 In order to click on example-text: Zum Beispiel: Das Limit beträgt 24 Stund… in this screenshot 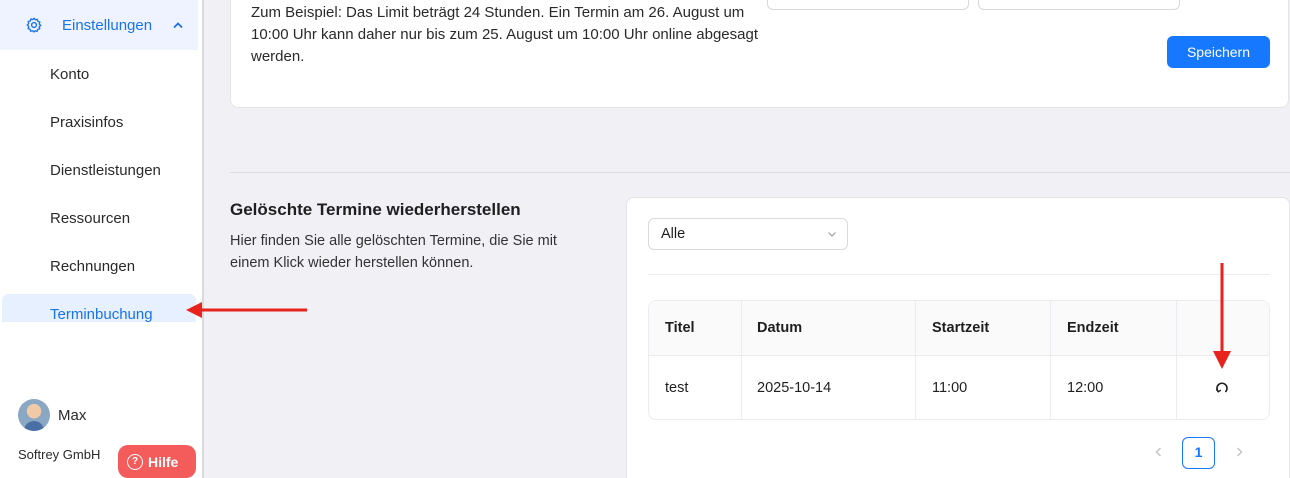, I will do `click(504, 34)`.